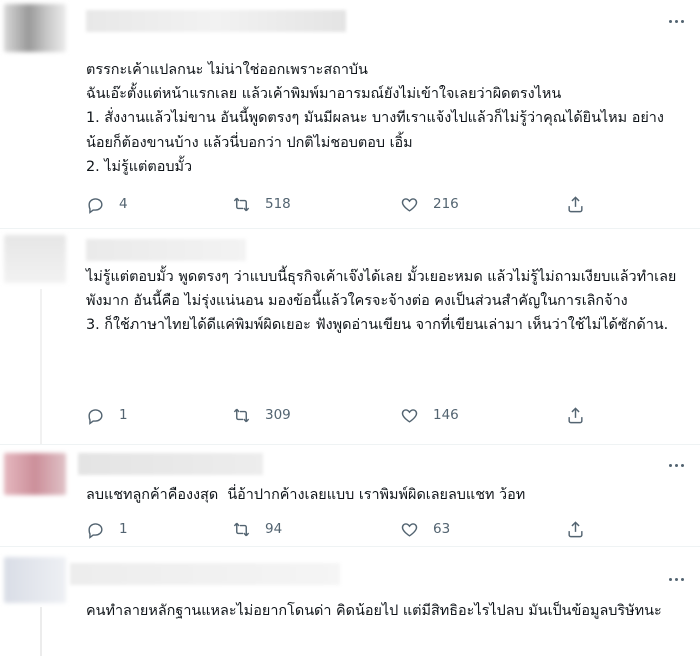 The width and height of the screenshot is (700, 656). I want to click on retweet-button: 309, so click(261, 415).